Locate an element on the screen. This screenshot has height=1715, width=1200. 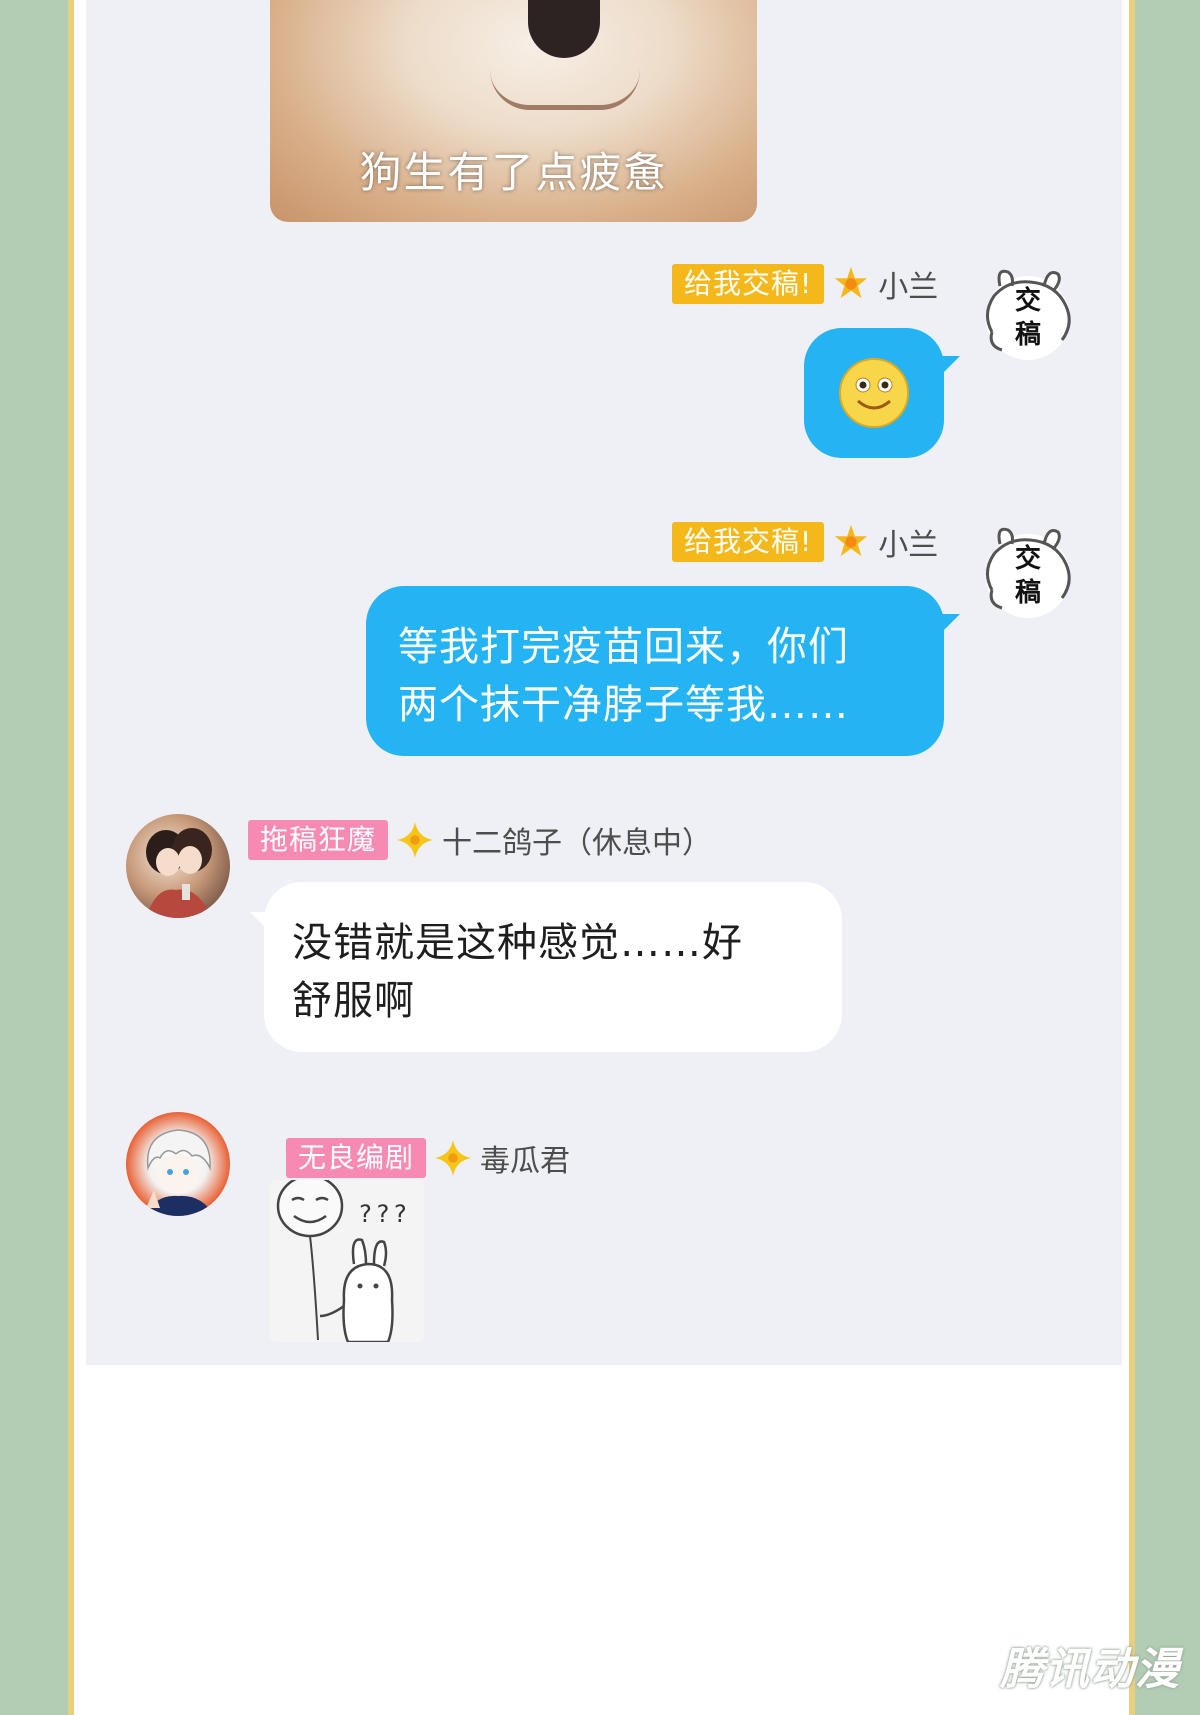
message-bubble: 没错就是这种感觉……好 舒服啊 is located at coordinates (553, 967).